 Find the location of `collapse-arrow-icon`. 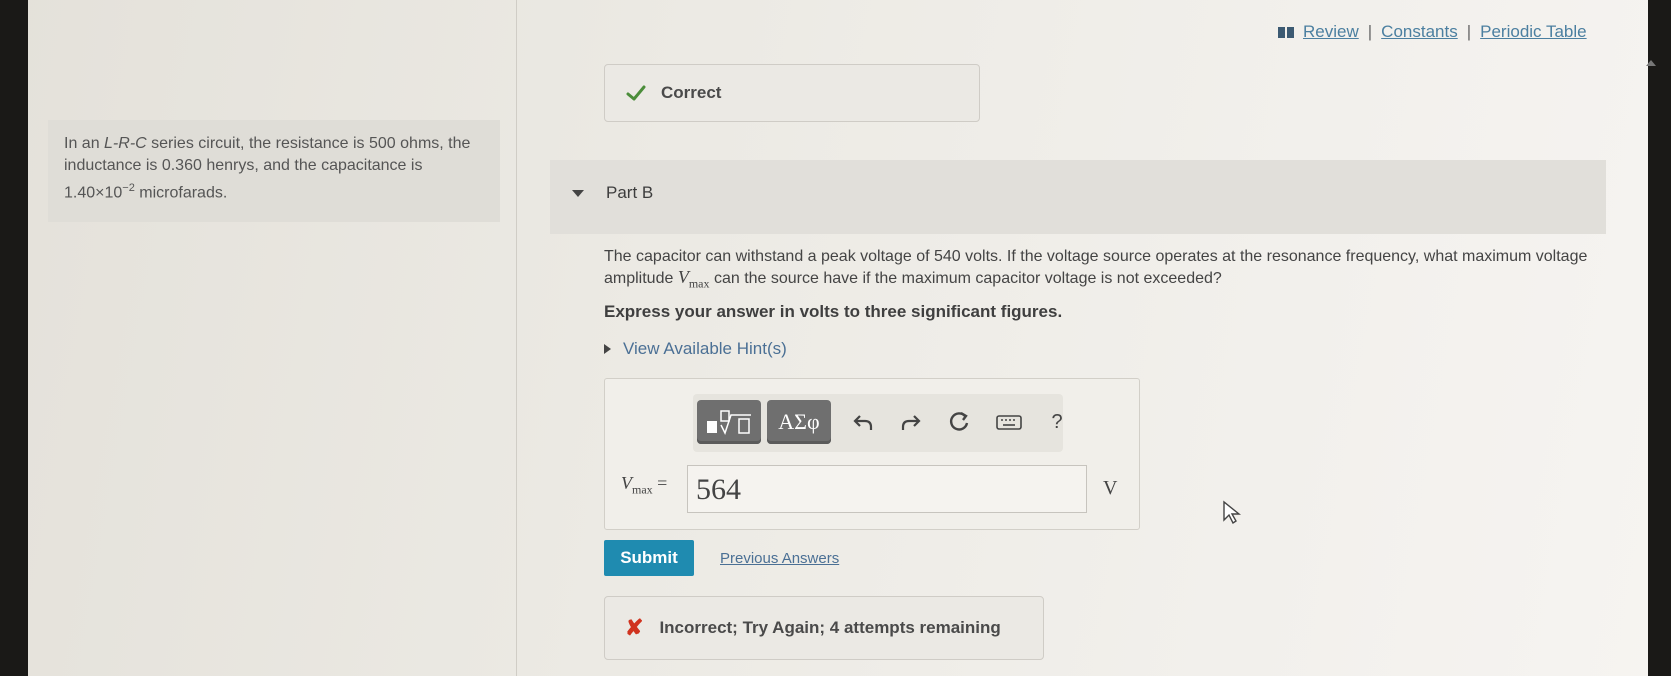

collapse-arrow-icon is located at coordinates (578, 193).